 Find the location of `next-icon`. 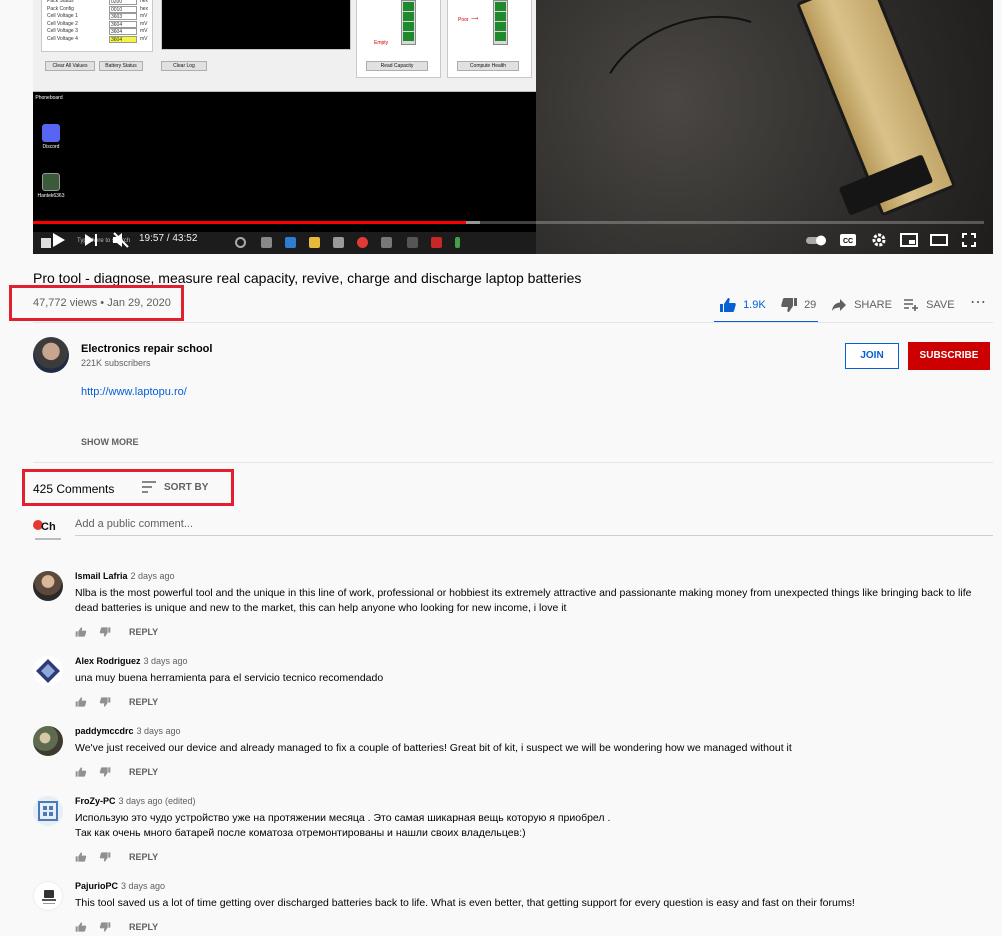

next-icon is located at coordinates (91, 240).